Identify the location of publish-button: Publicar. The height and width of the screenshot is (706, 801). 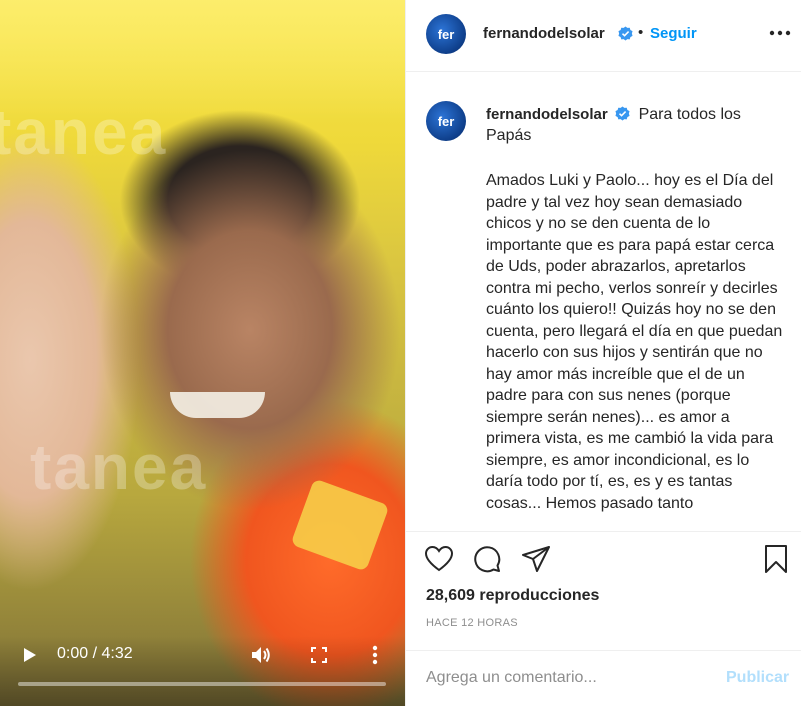
(757, 678).